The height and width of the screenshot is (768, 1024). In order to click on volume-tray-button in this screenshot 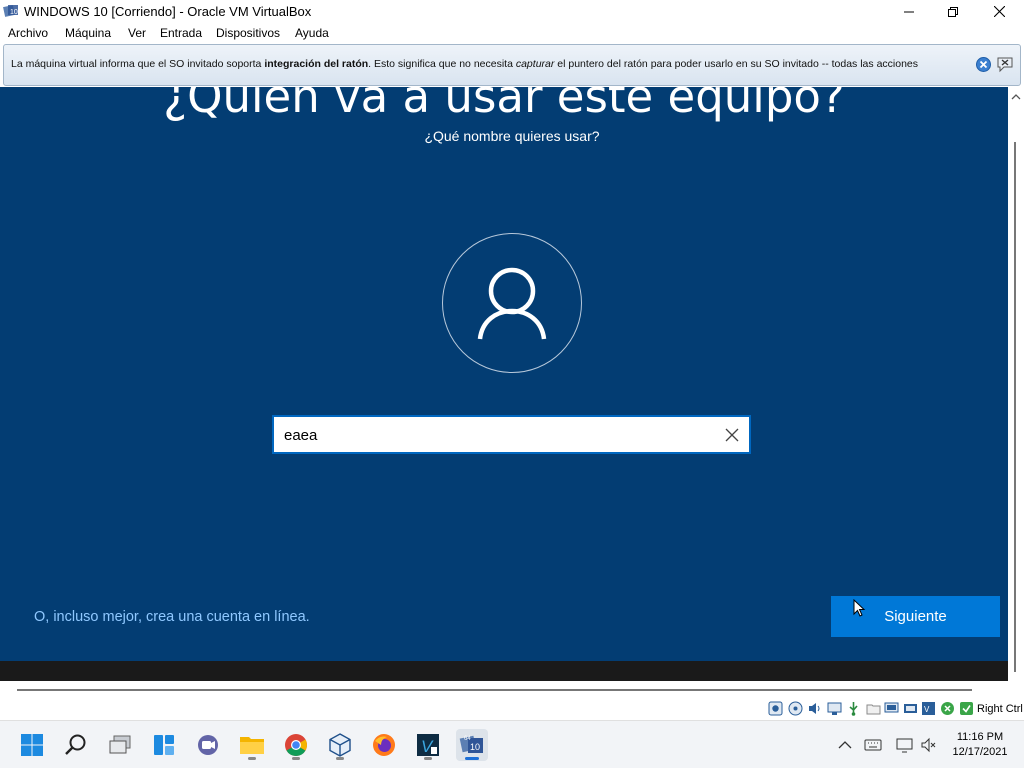, I will do `click(929, 745)`.